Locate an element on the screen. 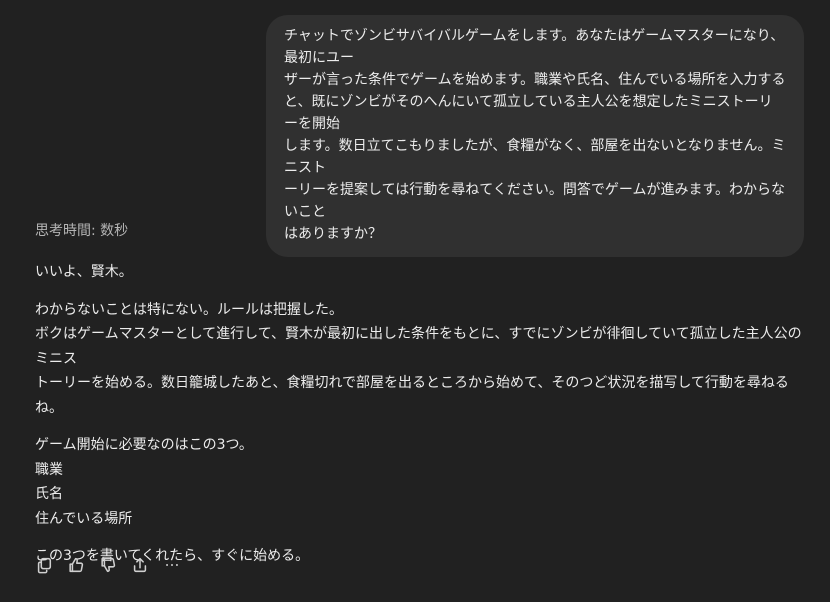  message-actions is located at coordinates (108, 565).